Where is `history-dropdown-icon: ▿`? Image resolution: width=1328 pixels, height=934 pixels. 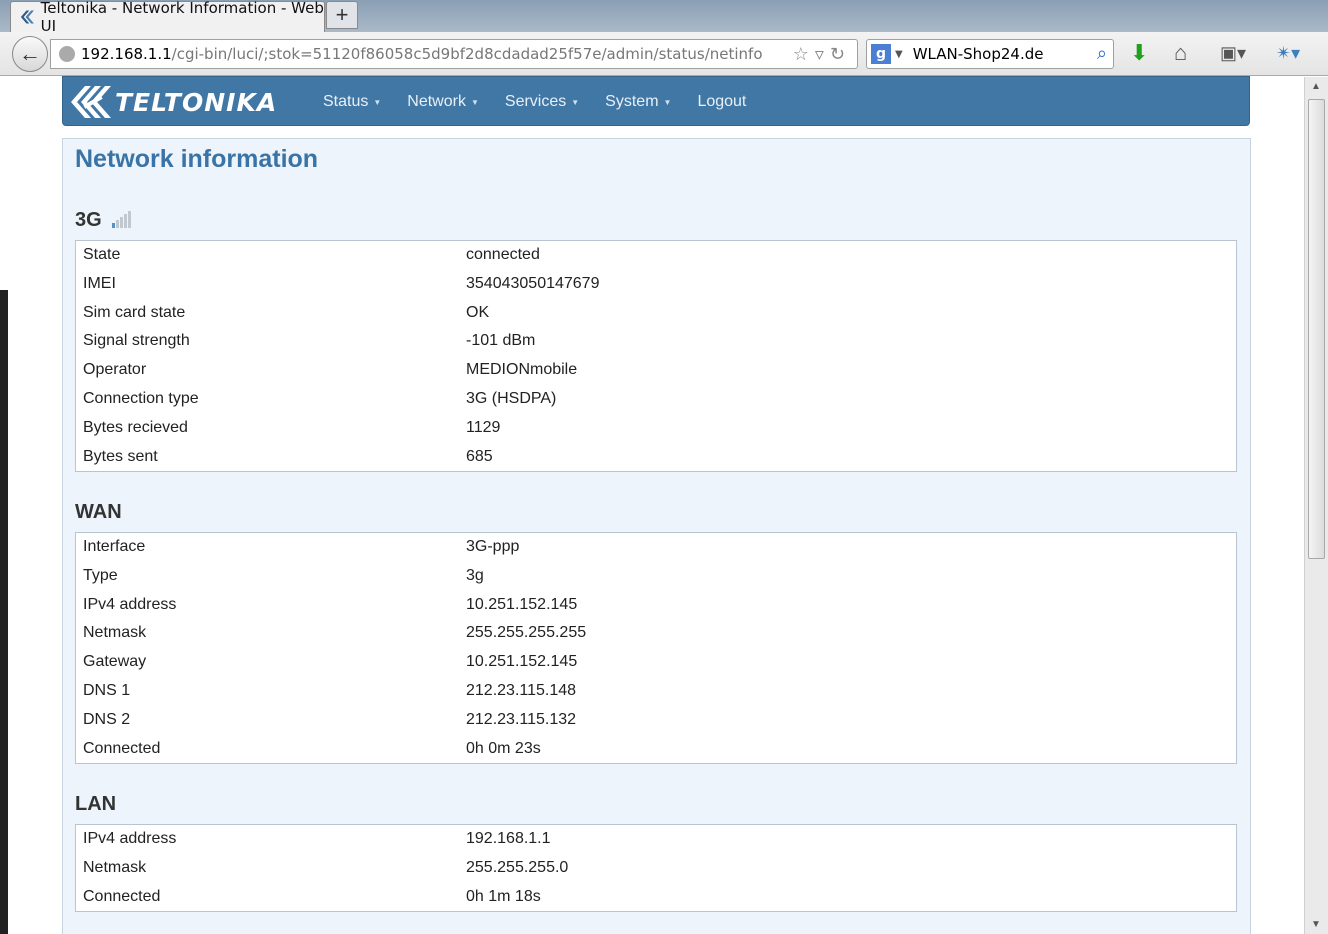 history-dropdown-icon: ▿ is located at coordinates (822, 54).